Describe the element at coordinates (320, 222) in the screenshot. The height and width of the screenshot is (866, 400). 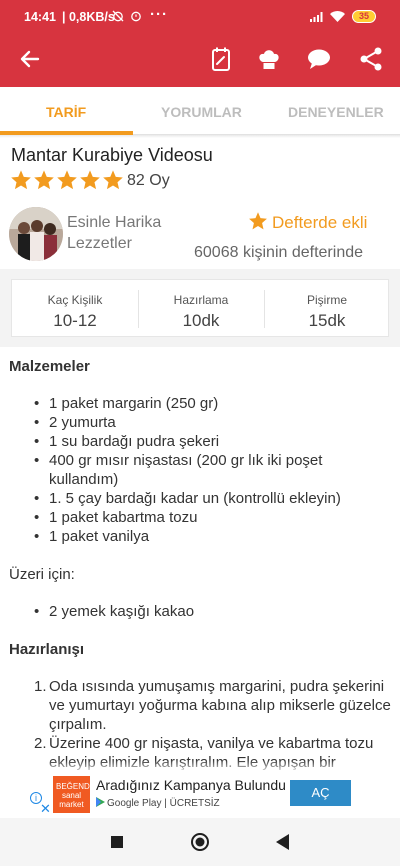
I see `favorite-label: Defterde ekli` at that location.